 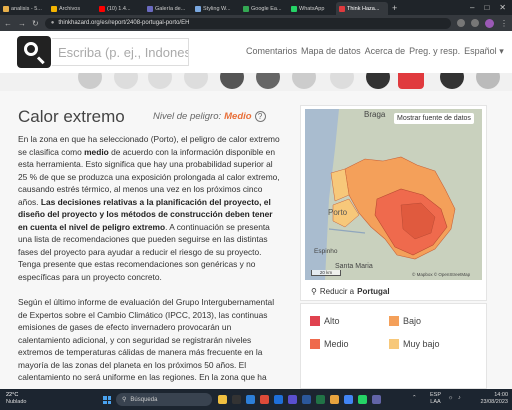 I want to click on page-title: Calor extremo, so click(x=71, y=116).